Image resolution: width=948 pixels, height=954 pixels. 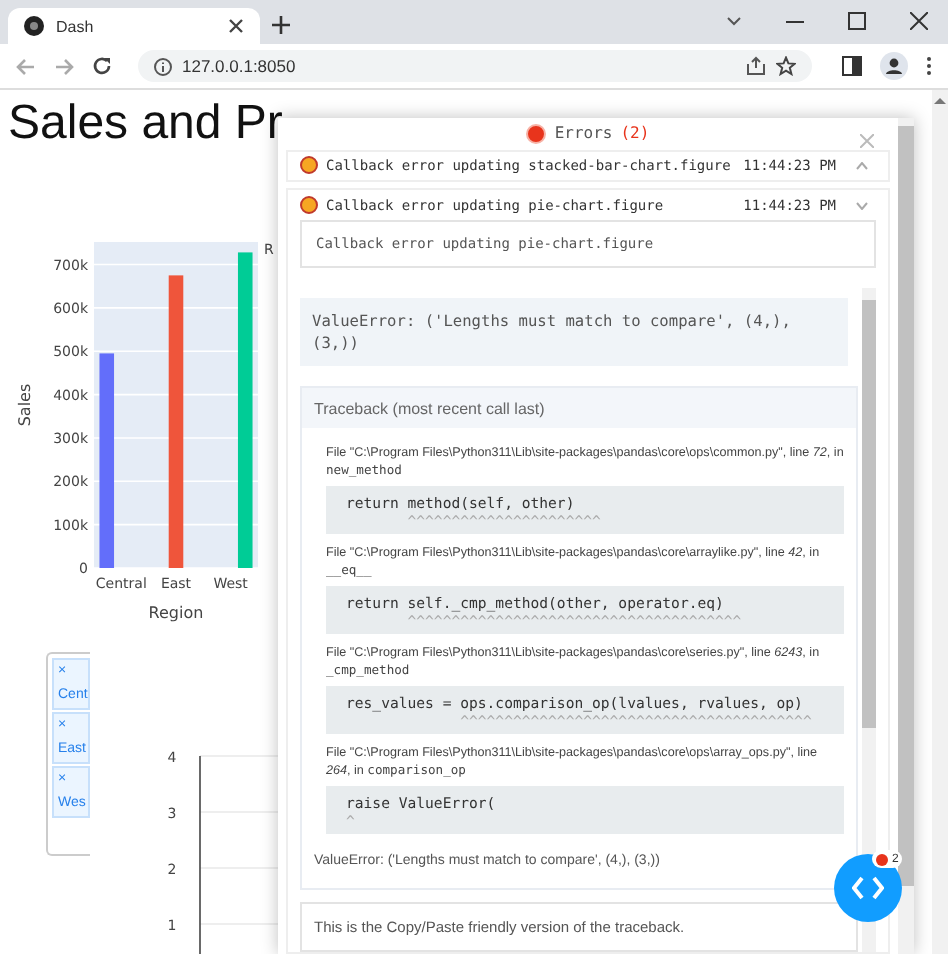 What do you see at coordinates (579, 408) in the screenshot?
I see `traceback-title: Traceback (most recent call last)` at bounding box center [579, 408].